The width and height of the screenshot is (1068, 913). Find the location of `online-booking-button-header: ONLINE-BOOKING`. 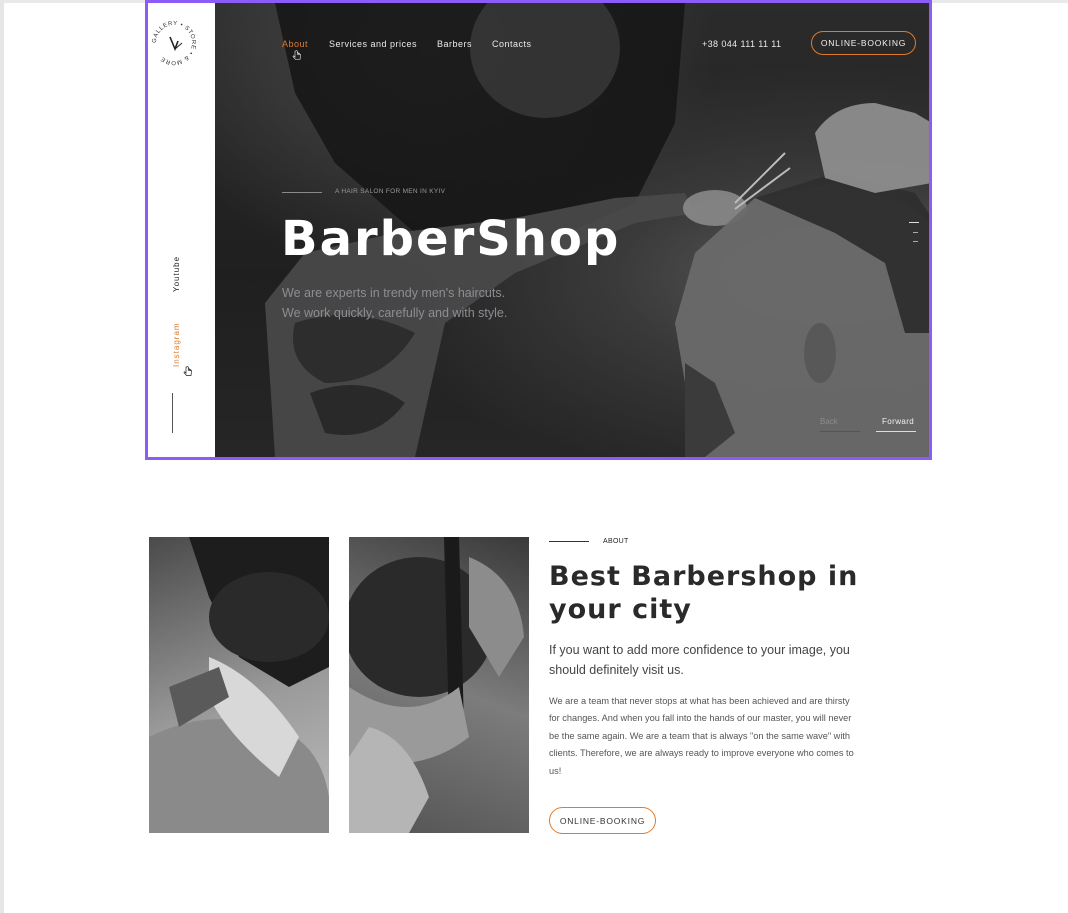

online-booking-button-header: ONLINE-BOOKING is located at coordinates (863, 43).